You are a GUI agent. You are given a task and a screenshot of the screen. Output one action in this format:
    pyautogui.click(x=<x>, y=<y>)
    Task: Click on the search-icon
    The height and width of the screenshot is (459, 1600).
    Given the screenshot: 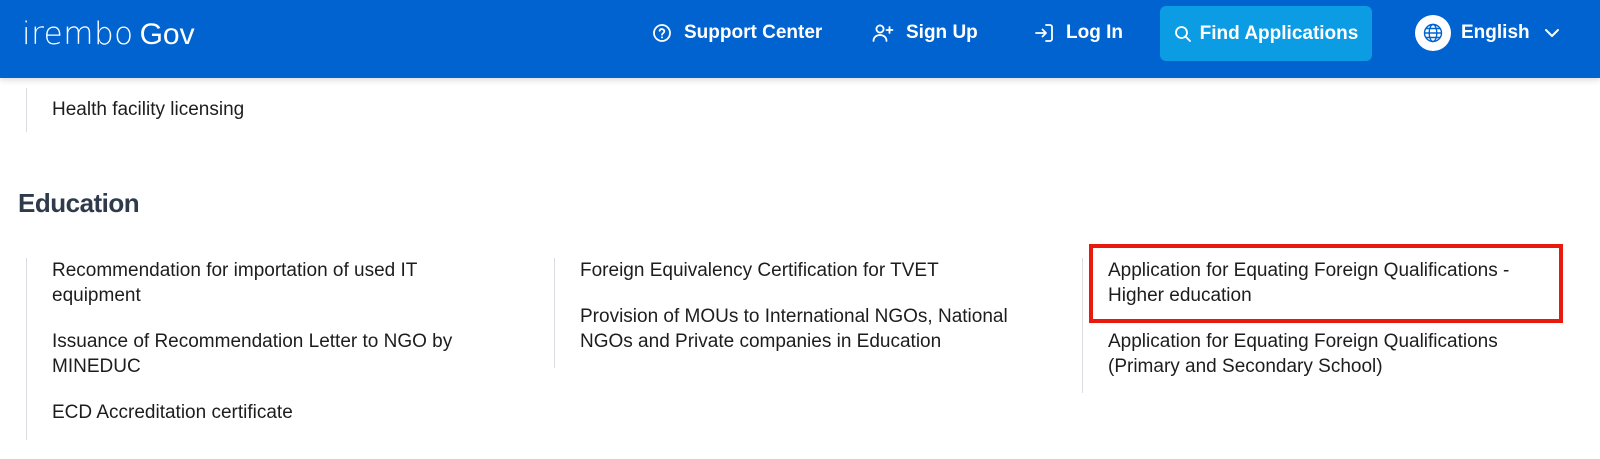 What is the action you would take?
    pyautogui.click(x=1182, y=33)
    